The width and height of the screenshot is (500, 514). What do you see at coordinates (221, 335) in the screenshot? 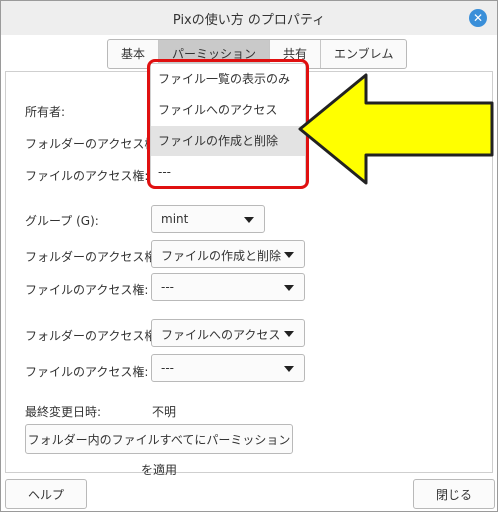
I see `others-folder-access-value: ファイルへのアクセス` at bounding box center [221, 335].